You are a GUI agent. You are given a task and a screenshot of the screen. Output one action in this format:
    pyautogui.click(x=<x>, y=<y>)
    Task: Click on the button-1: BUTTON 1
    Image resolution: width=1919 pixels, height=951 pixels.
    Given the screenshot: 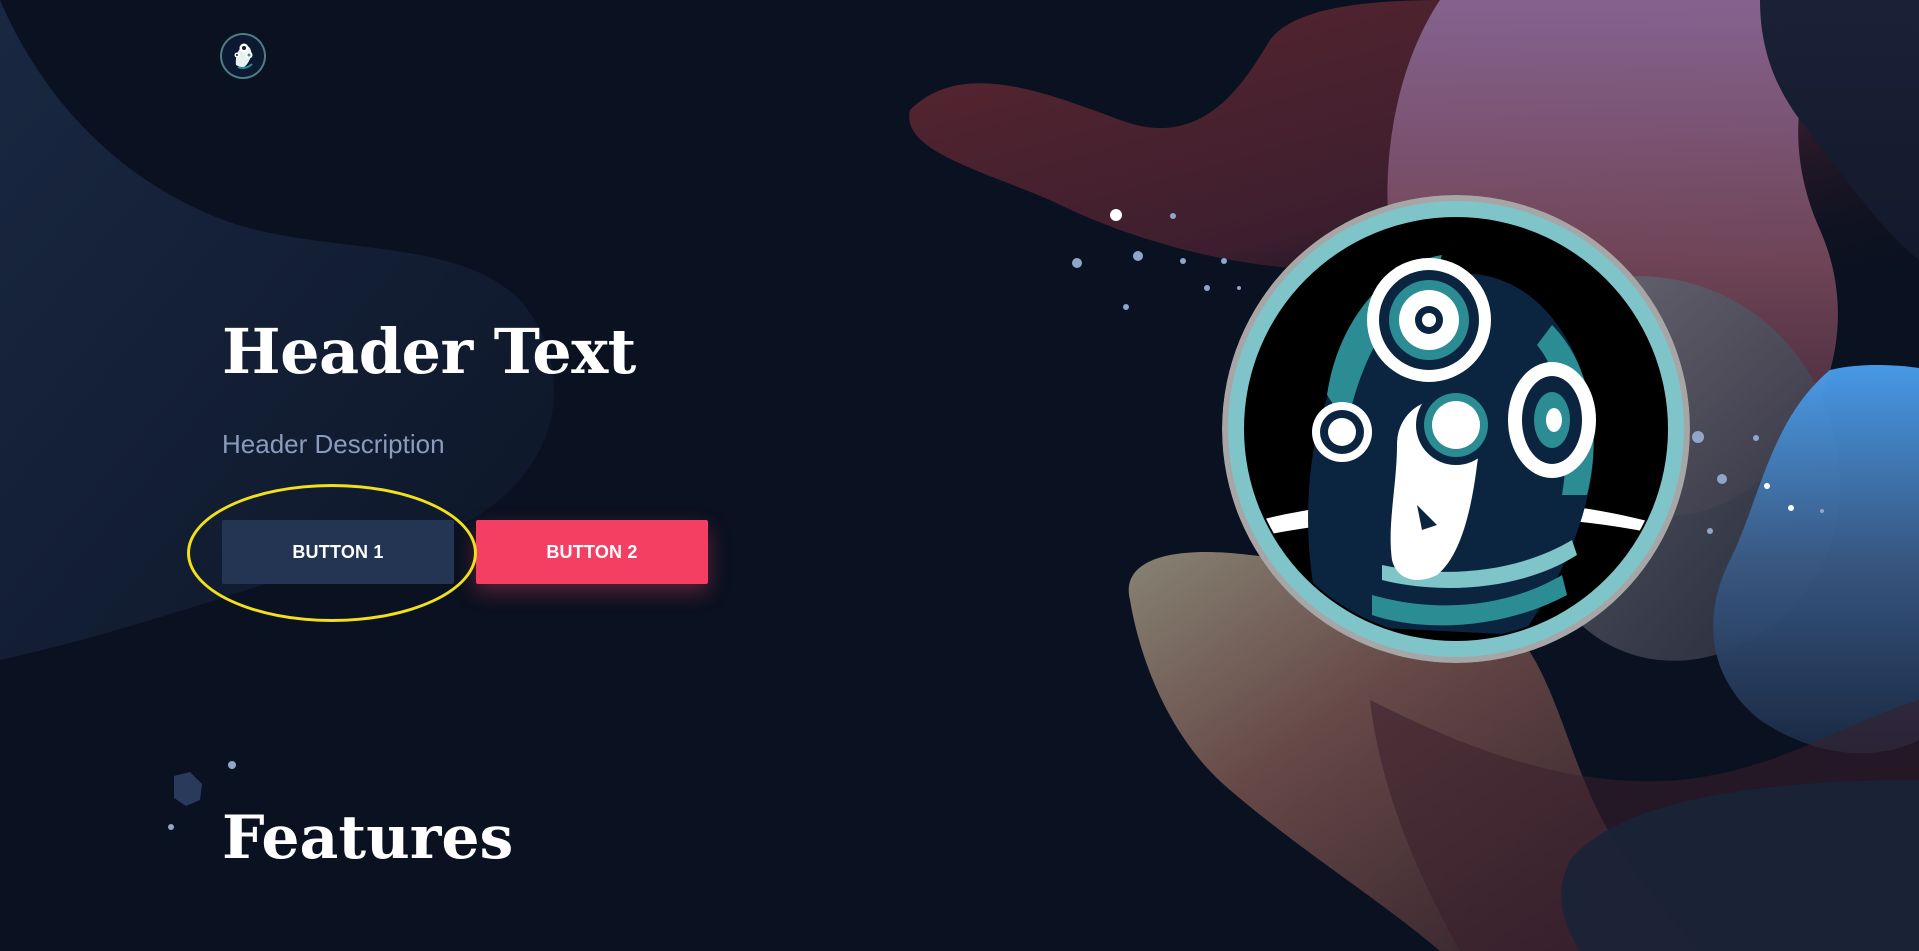 What is the action you would take?
    pyautogui.click(x=338, y=552)
    